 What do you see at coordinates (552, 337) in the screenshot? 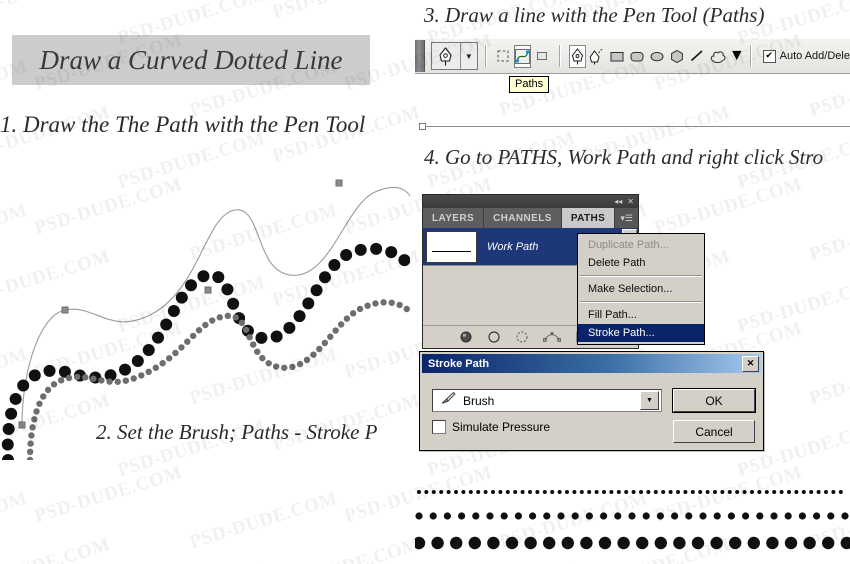
I see `make-work-path-from-selection-icon` at bounding box center [552, 337].